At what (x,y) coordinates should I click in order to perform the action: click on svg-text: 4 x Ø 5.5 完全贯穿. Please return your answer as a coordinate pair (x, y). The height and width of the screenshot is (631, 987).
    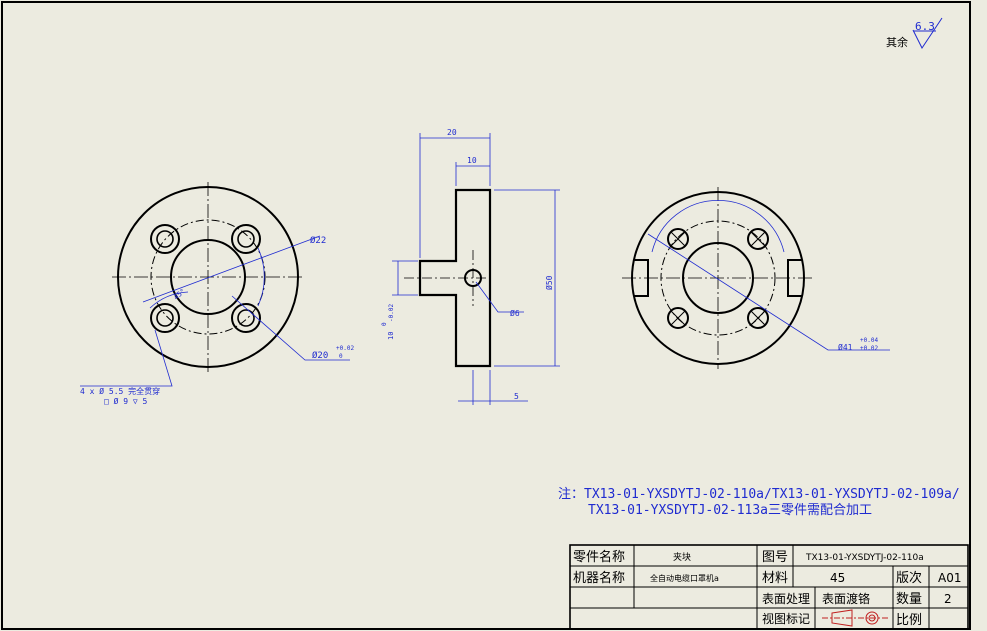
    Looking at the image, I should click on (120, 391).